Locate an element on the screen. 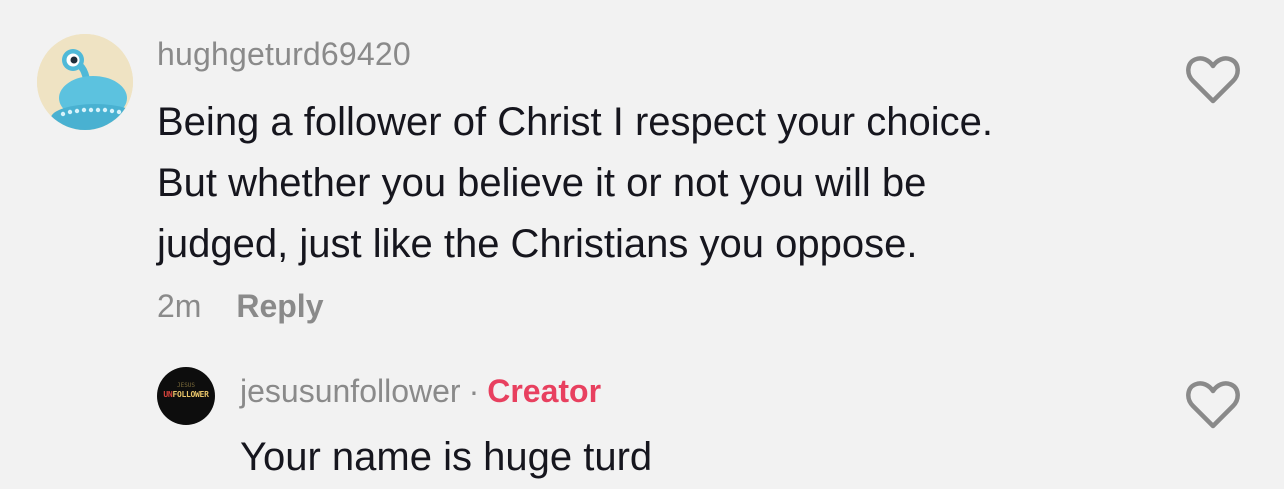 The image size is (1284, 489). reply-username: jesusunfollower is located at coordinates (350, 391).